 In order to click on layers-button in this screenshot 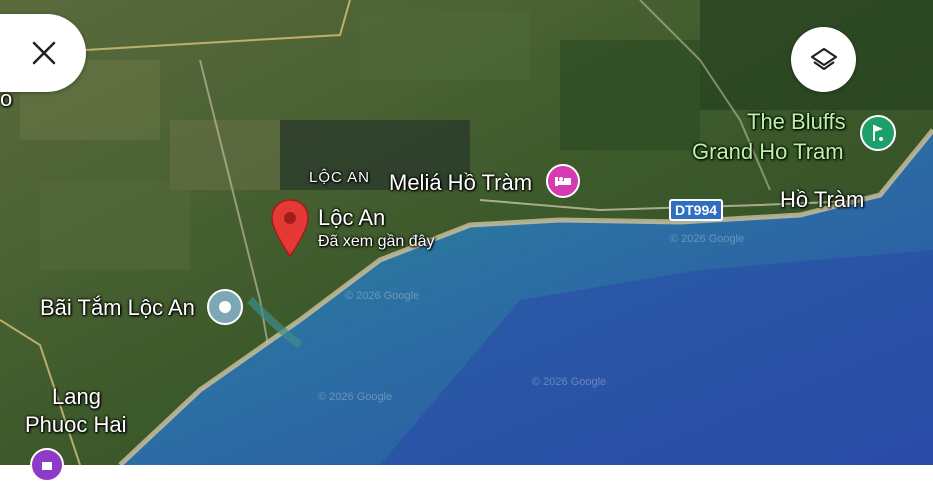, I will do `click(823, 59)`.